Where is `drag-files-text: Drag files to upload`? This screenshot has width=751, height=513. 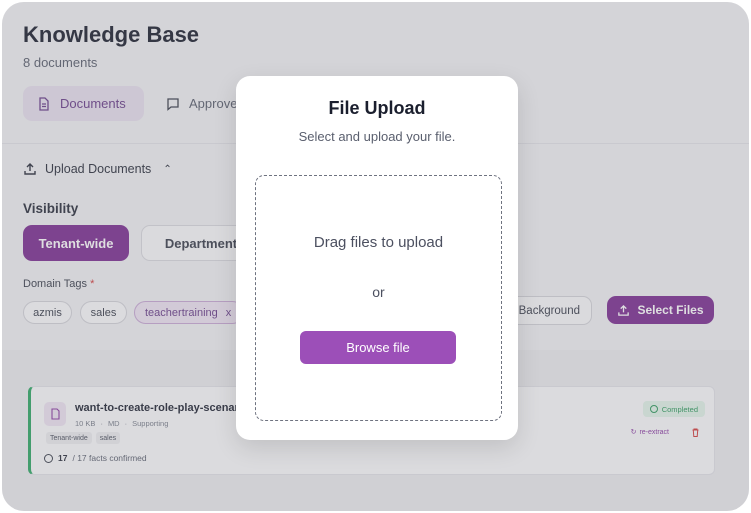
drag-files-text: Drag files to upload is located at coordinates (378, 242).